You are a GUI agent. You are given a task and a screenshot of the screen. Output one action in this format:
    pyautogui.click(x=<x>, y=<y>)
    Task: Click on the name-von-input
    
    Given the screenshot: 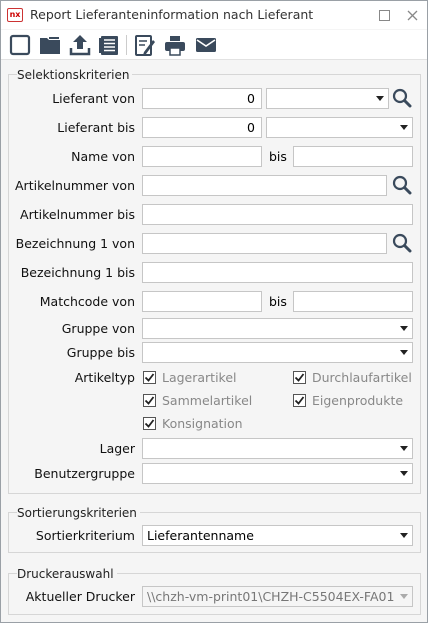 What is the action you would take?
    pyautogui.click(x=202, y=156)
    